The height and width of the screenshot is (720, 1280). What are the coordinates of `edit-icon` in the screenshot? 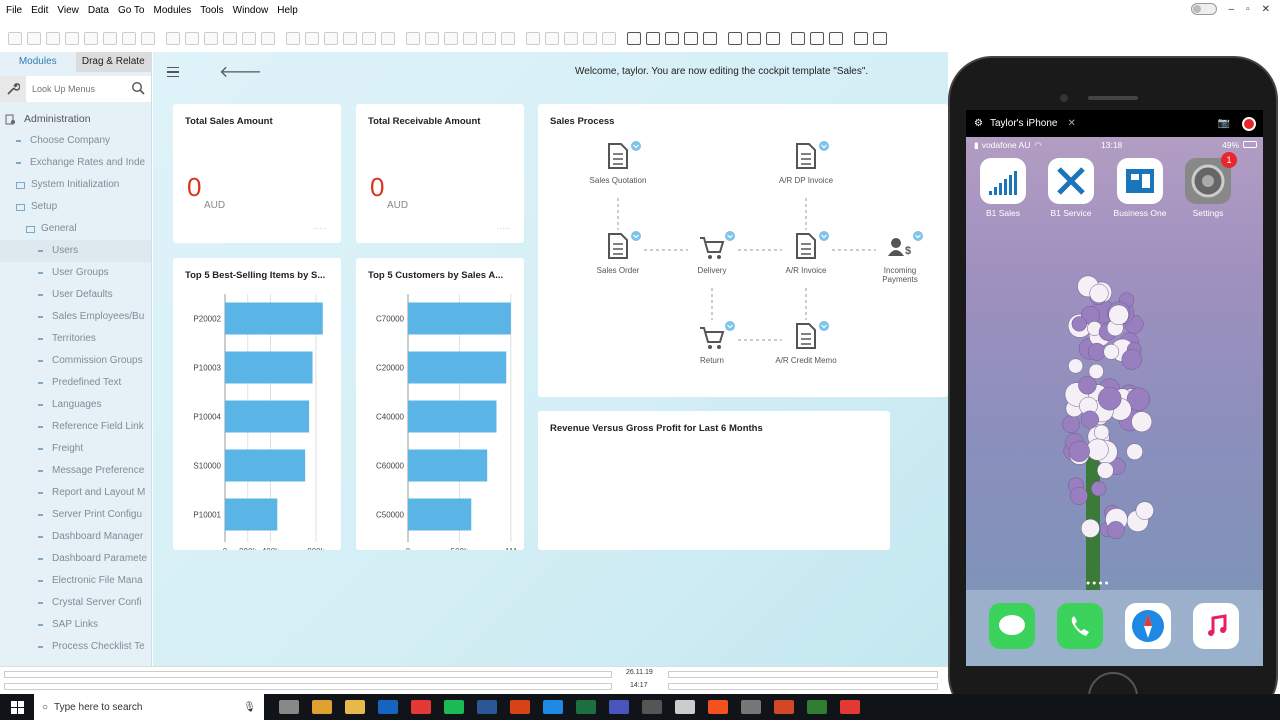 It's located at (590, 38).